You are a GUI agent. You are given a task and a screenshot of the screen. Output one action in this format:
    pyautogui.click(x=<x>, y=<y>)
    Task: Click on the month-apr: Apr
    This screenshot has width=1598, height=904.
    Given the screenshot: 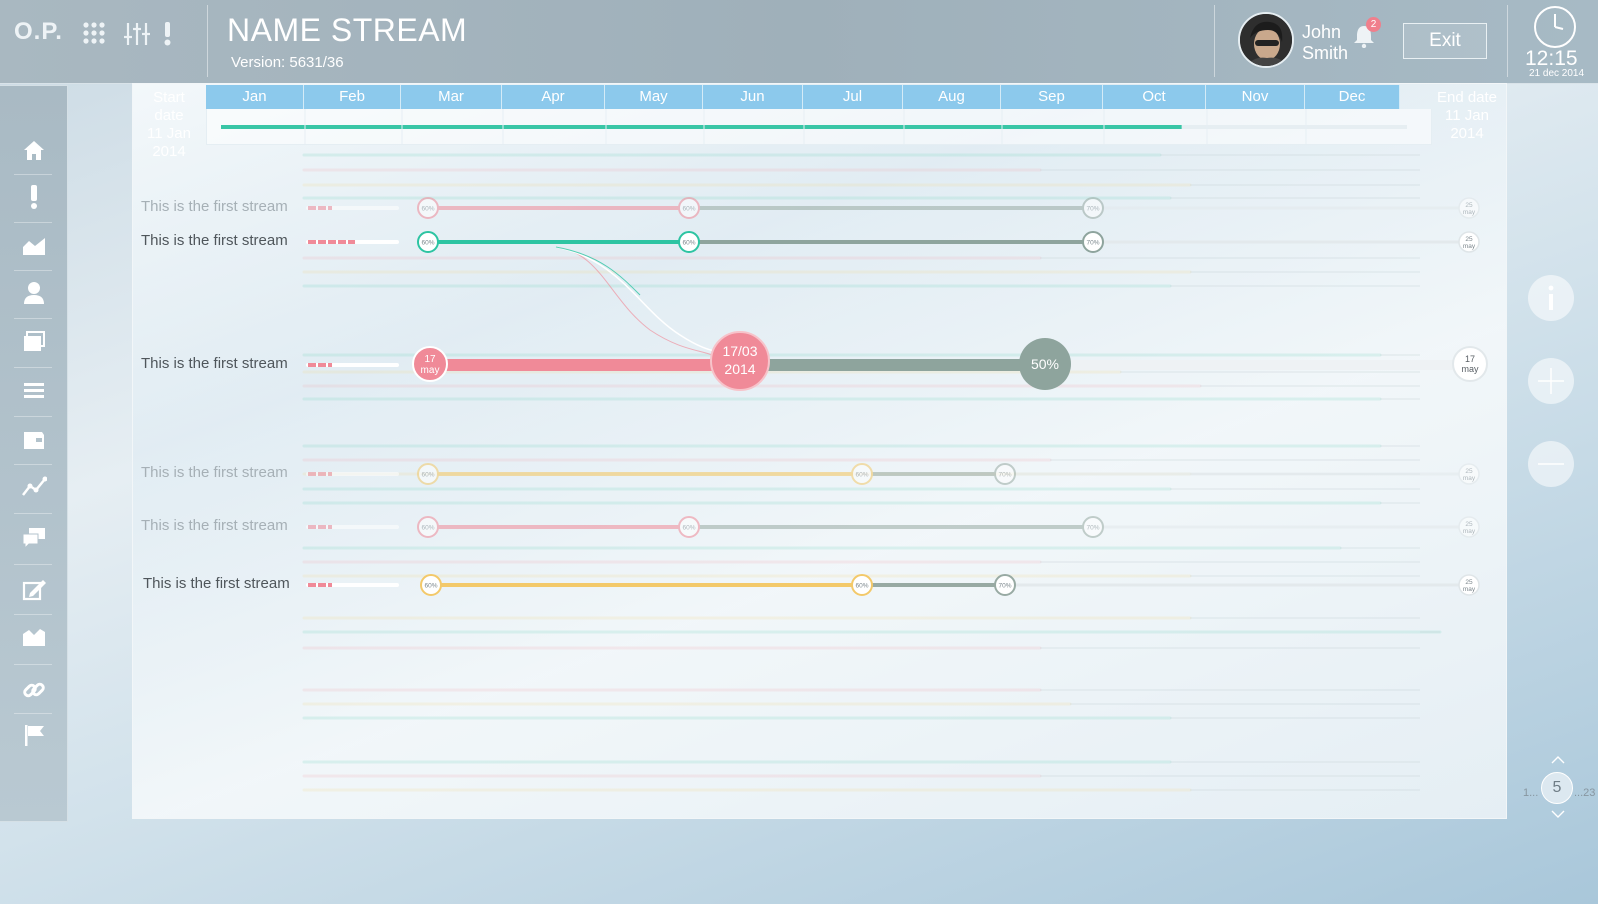 What is the action you would take?
    pyautogui.click(x=553, y=97)
    